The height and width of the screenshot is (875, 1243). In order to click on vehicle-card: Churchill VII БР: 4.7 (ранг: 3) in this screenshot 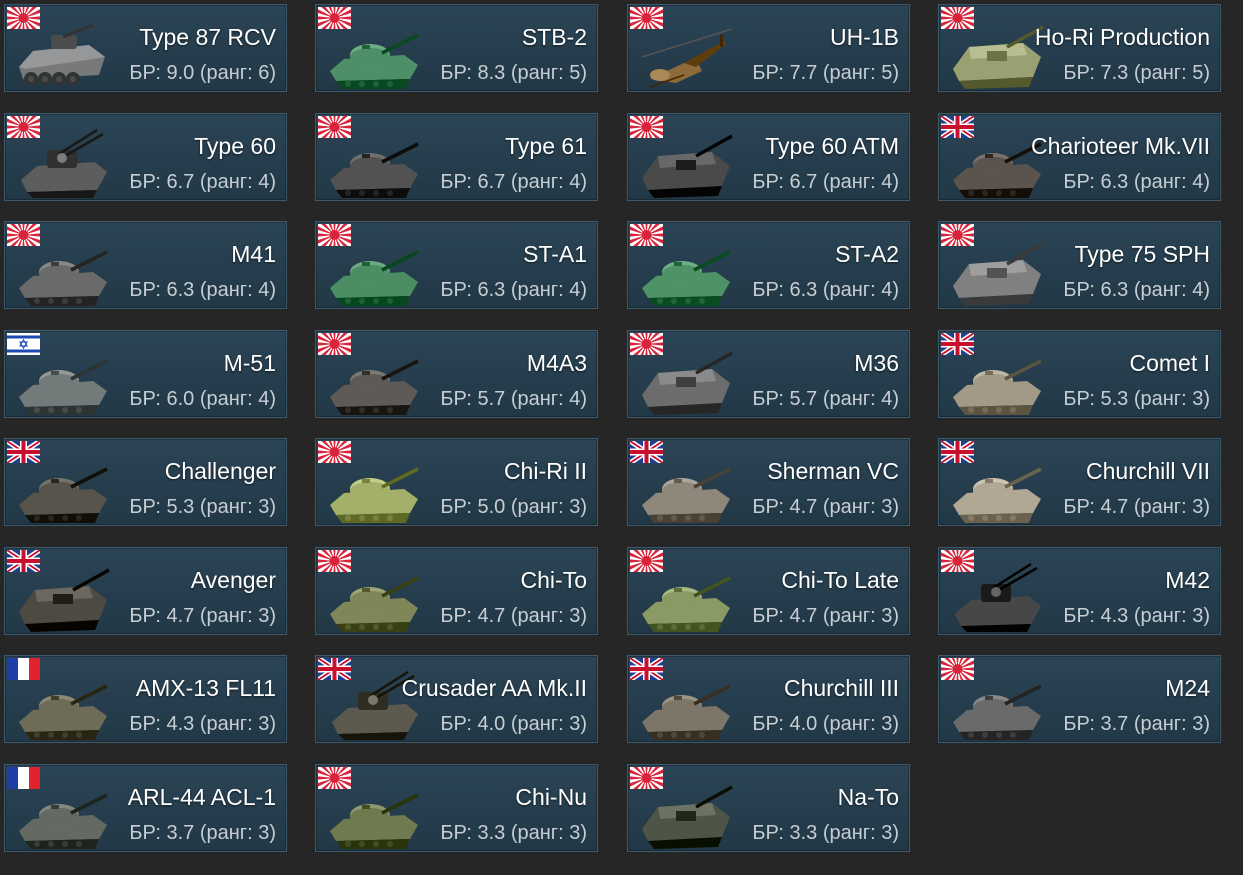, I will do `click(1079, 482)`.